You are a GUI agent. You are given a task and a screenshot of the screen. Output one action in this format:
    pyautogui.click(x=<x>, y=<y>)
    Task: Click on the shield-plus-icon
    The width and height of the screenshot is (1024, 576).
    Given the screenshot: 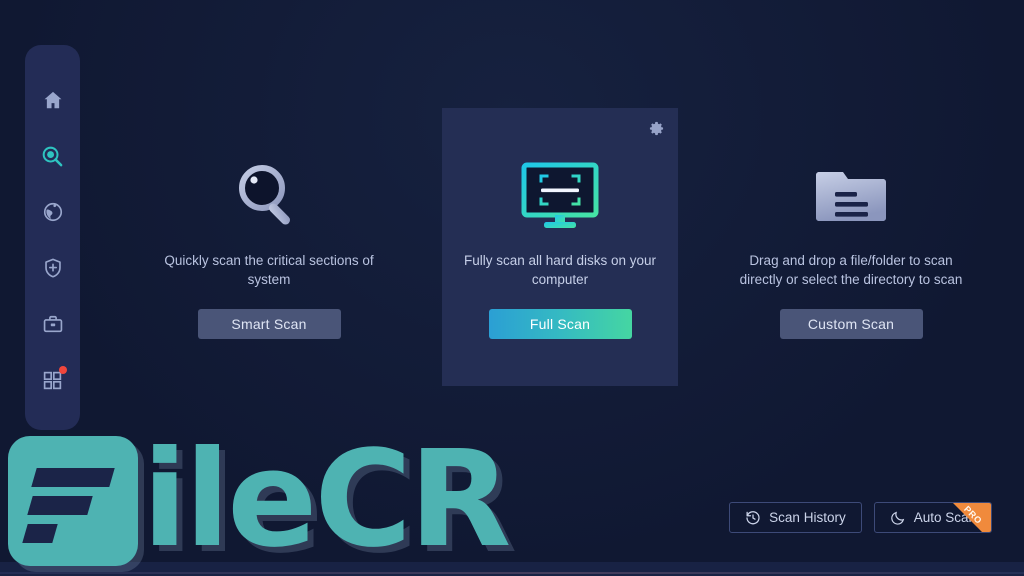 What is the action you would take?
    pyautogui.click(x=53, y=268)
    